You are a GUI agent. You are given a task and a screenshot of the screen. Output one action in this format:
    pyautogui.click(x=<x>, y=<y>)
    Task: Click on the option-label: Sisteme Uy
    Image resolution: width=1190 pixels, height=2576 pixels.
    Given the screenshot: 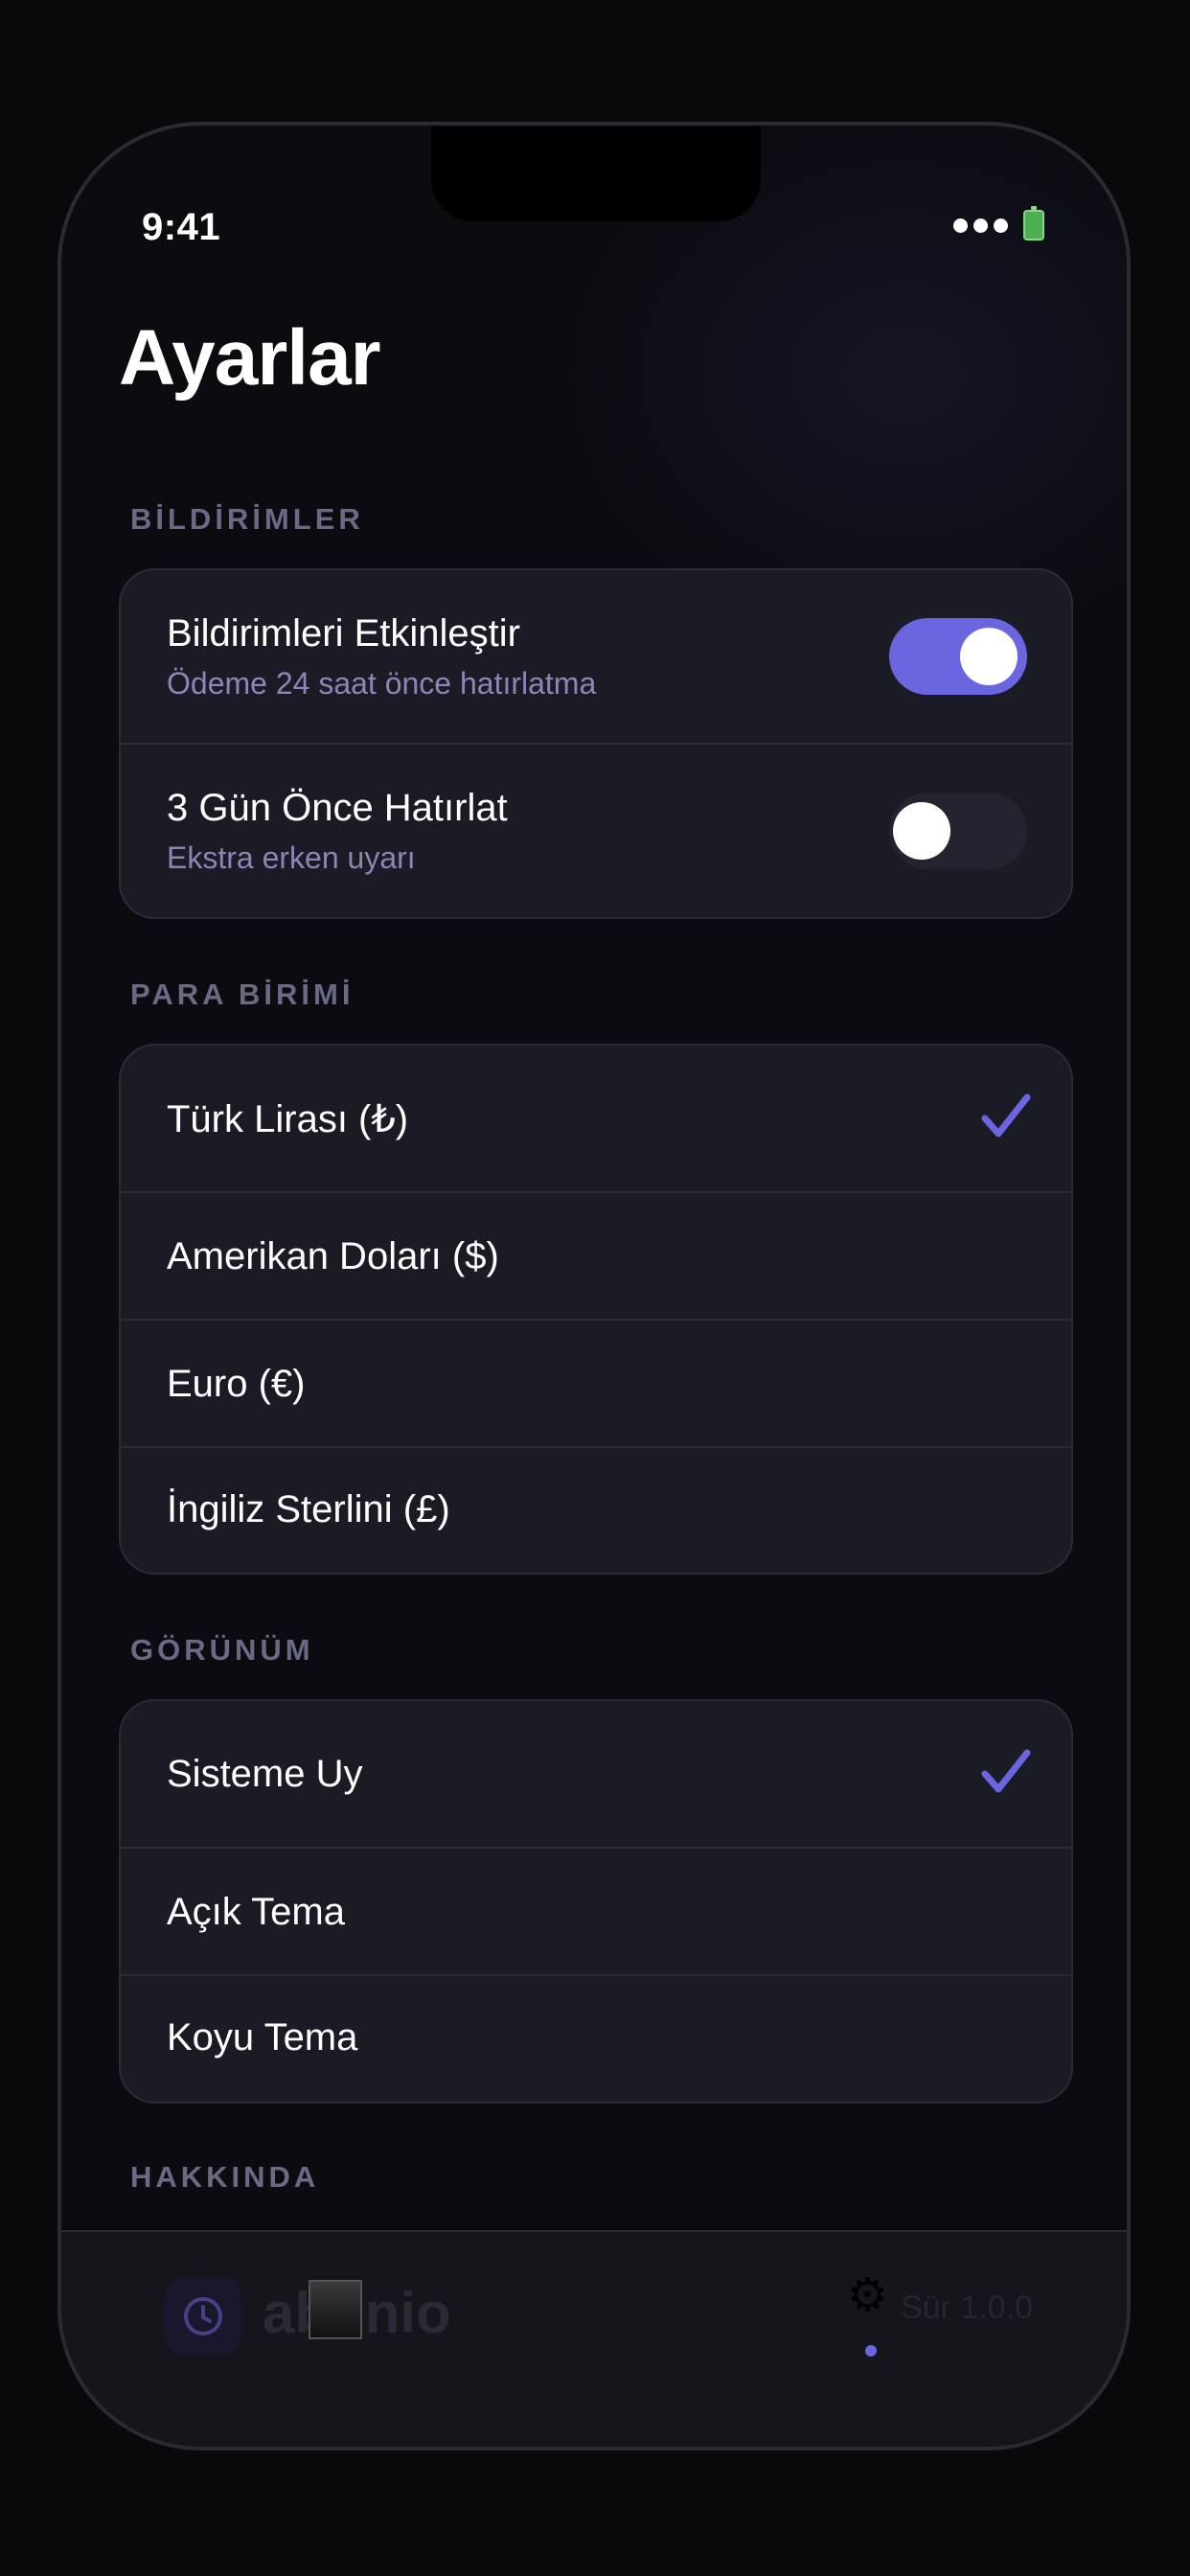 What is the action you would take?
    pyautogui.click(x=265, y=1774)
    